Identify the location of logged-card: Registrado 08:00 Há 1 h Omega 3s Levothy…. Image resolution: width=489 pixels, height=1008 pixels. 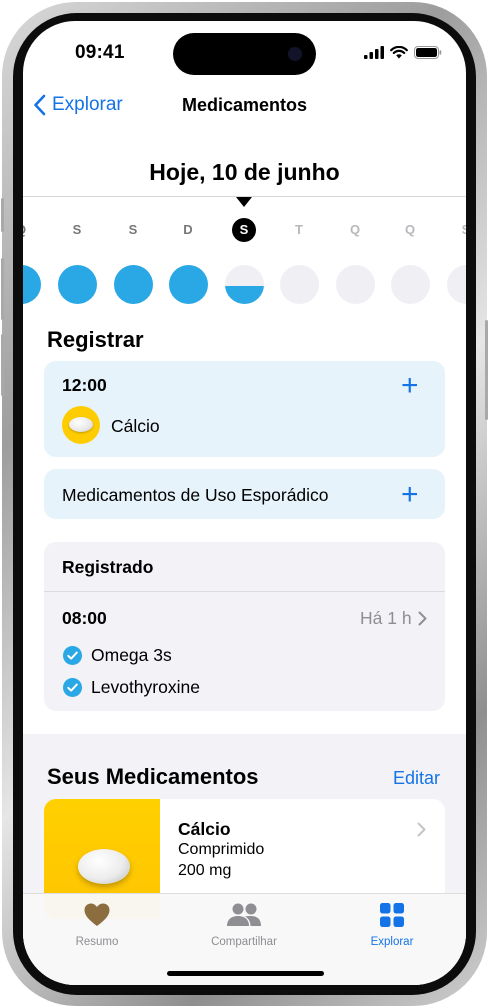
(244, 626).